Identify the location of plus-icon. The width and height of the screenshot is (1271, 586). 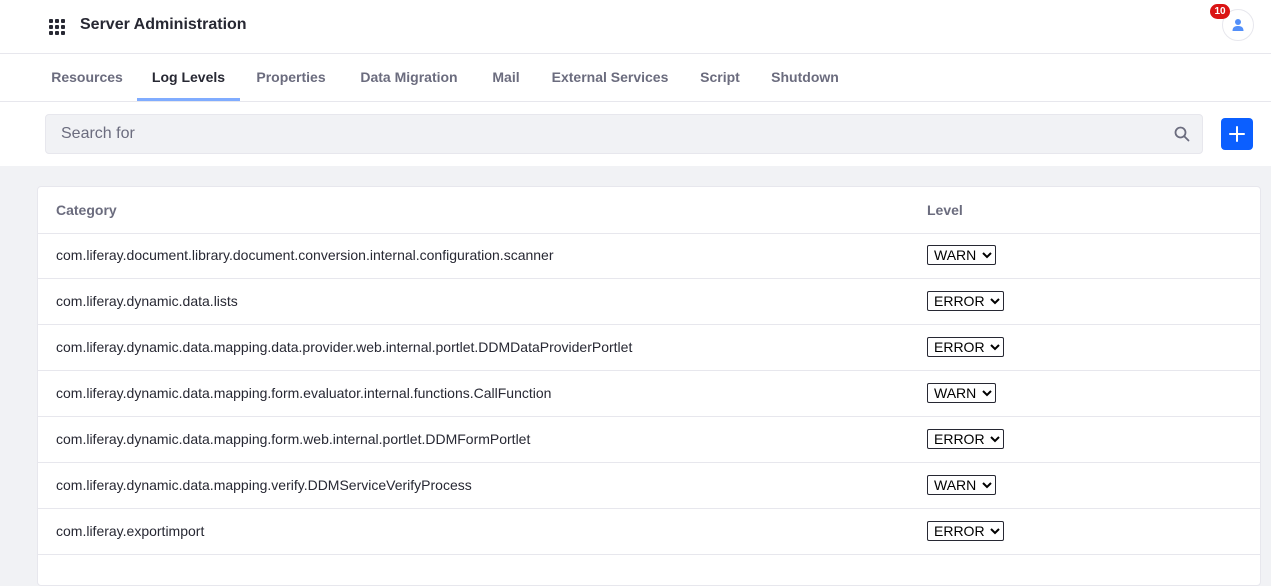
(1237, 134).